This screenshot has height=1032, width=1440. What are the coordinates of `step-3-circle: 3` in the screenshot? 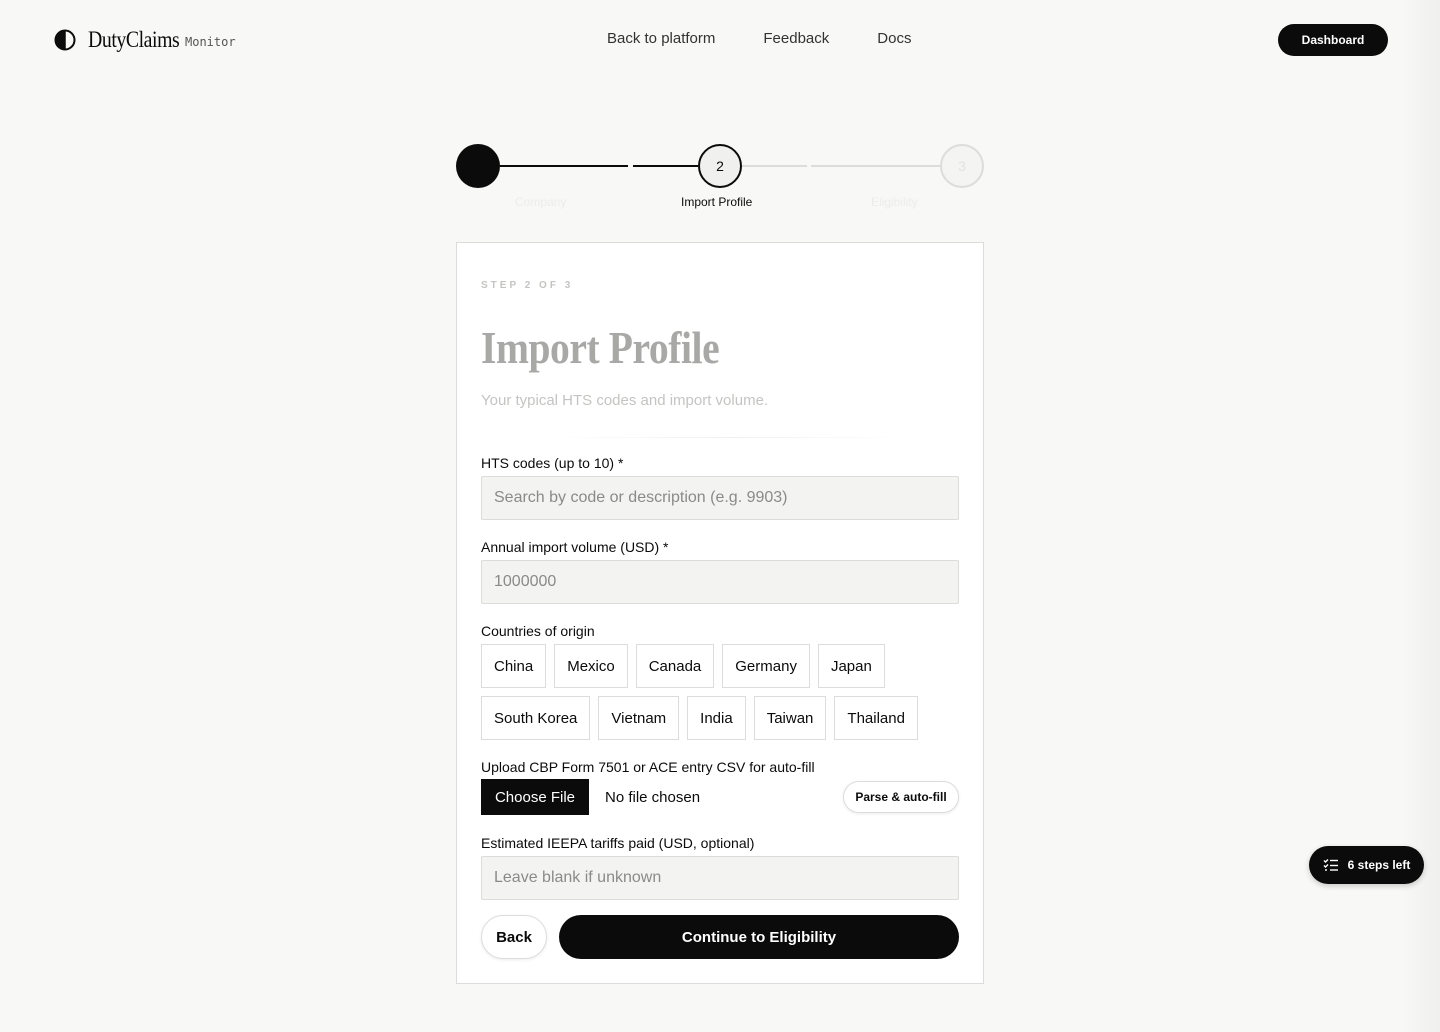 It's located at (962, 166).